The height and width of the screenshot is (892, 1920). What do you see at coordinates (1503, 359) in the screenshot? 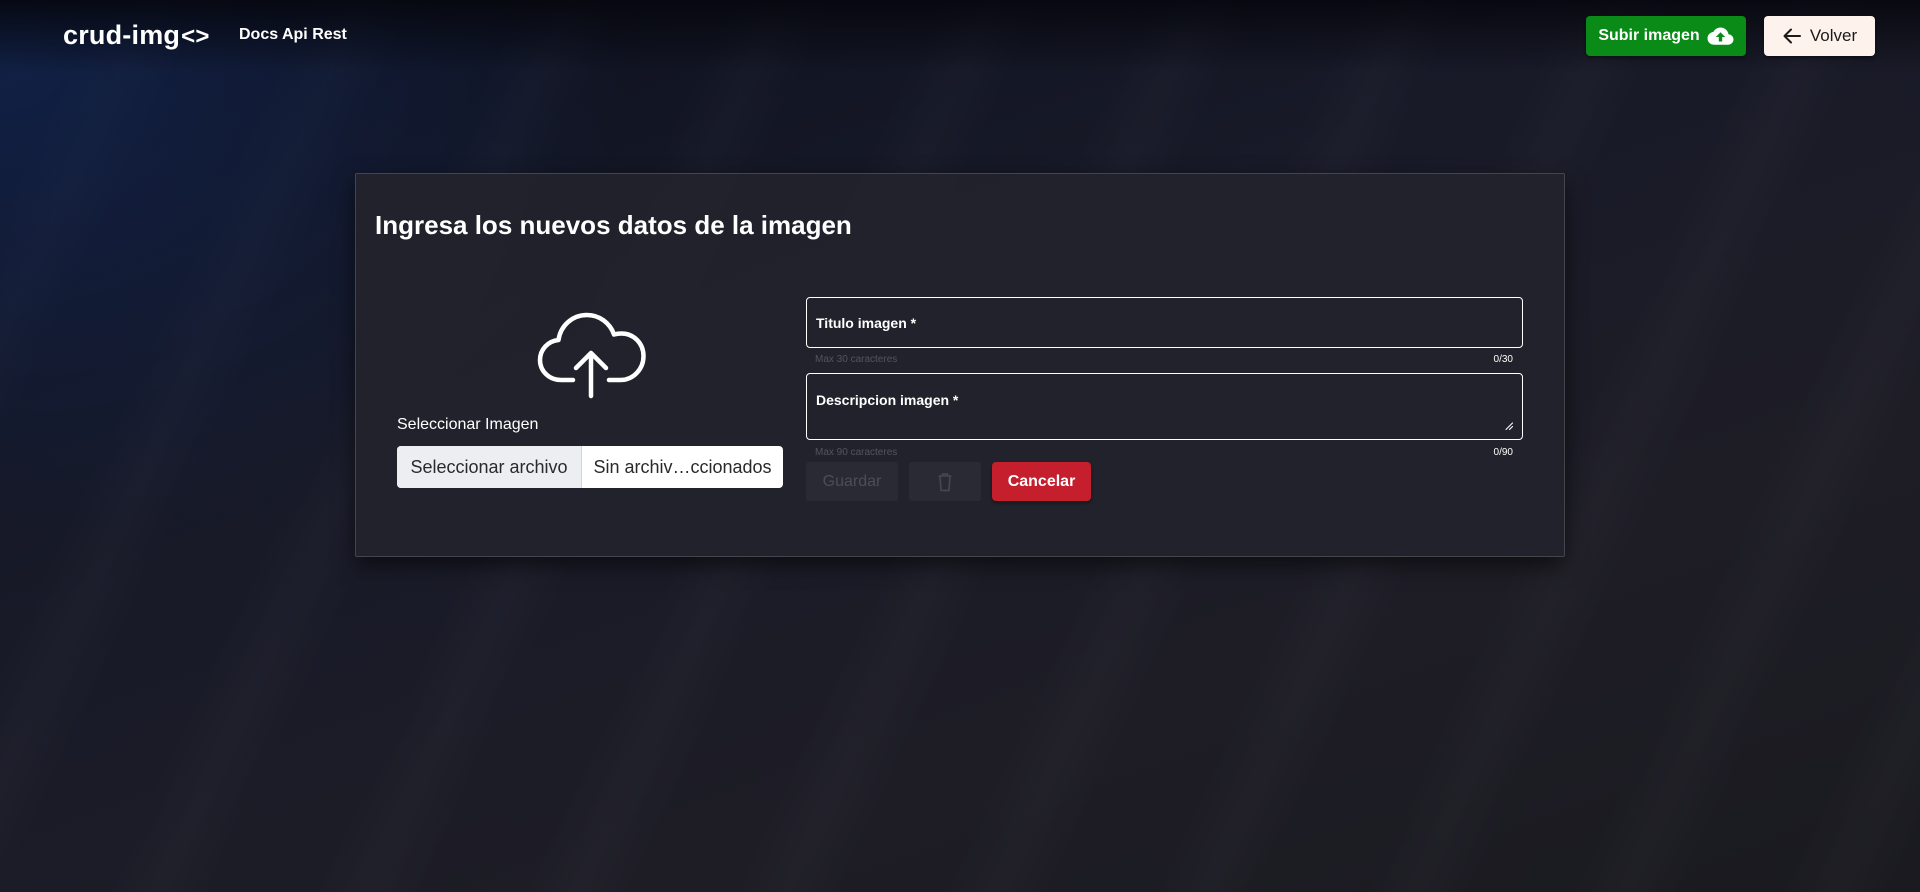
I see `image-title-counter: 0/30` at bounding box center [1503, 359].